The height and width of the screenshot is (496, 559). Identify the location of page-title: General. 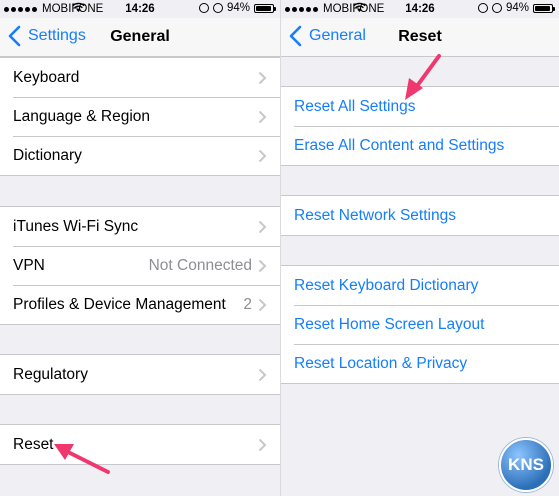
(140, 36).